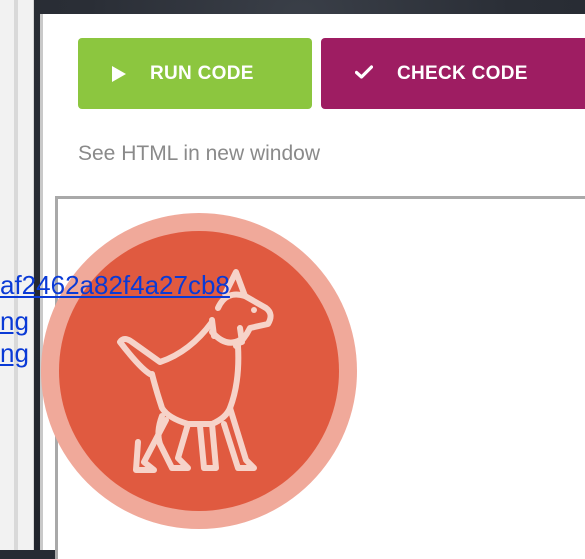 The image size is (585, 559). I want to click on check-code-label: CHECK CODE, so click(462, 73).